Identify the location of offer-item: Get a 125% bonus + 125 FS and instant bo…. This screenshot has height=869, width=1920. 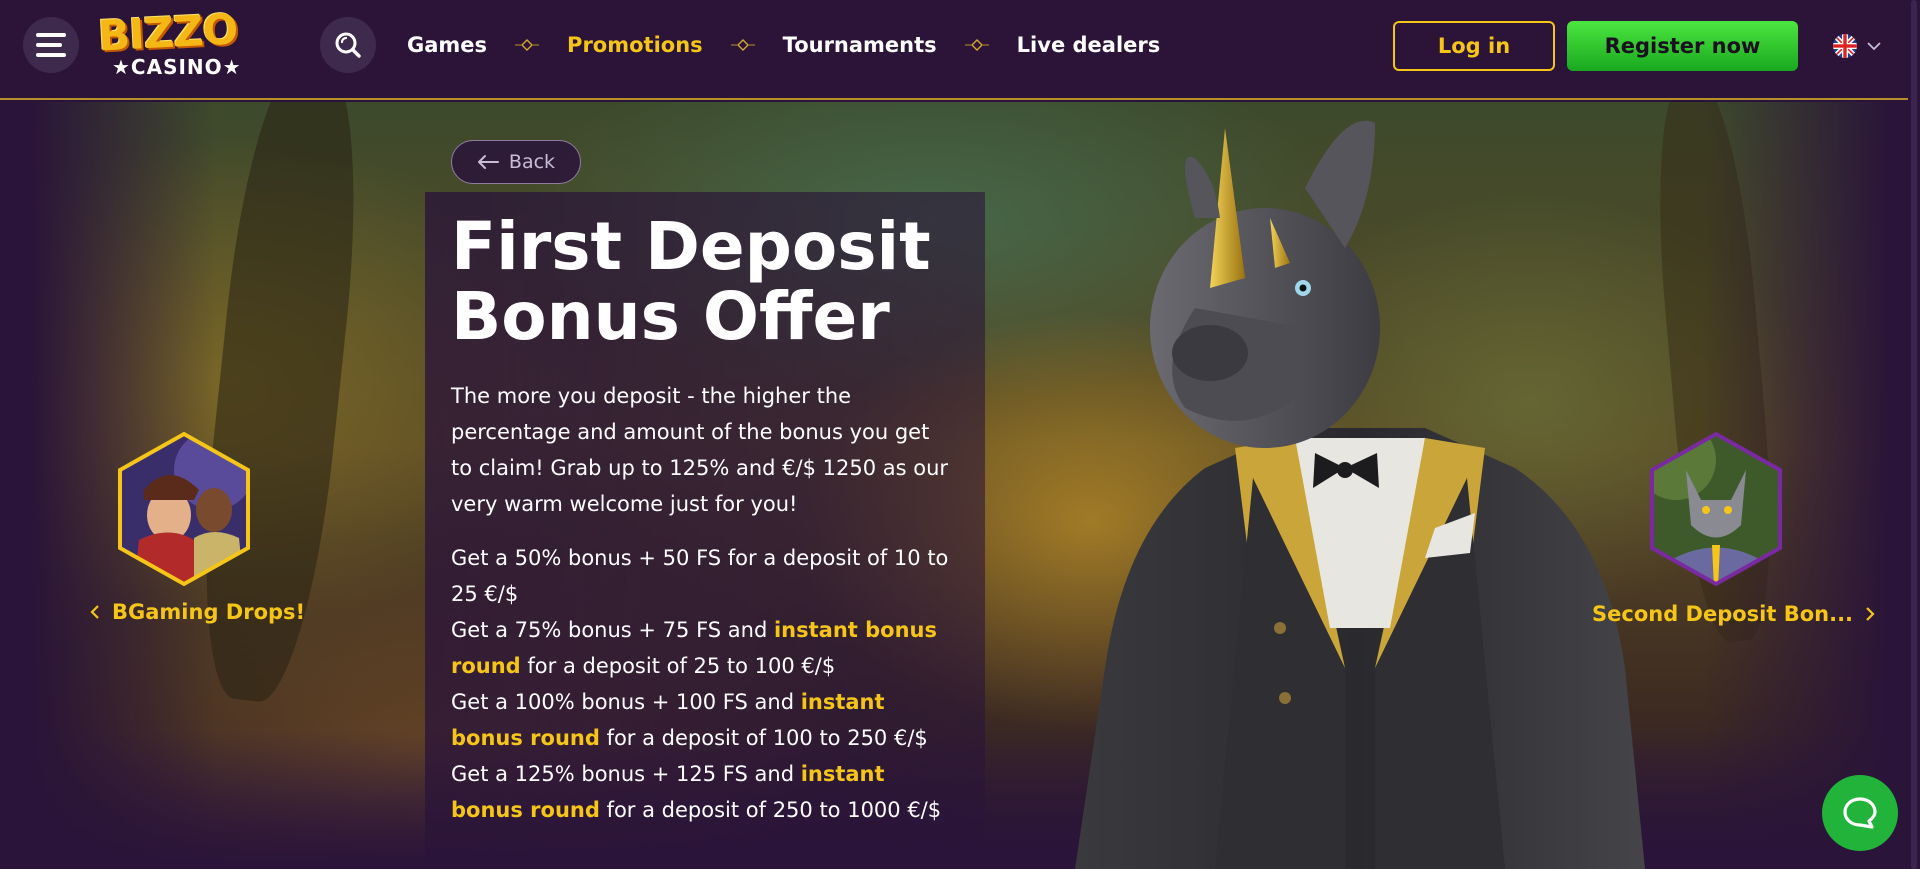
(706, 792).